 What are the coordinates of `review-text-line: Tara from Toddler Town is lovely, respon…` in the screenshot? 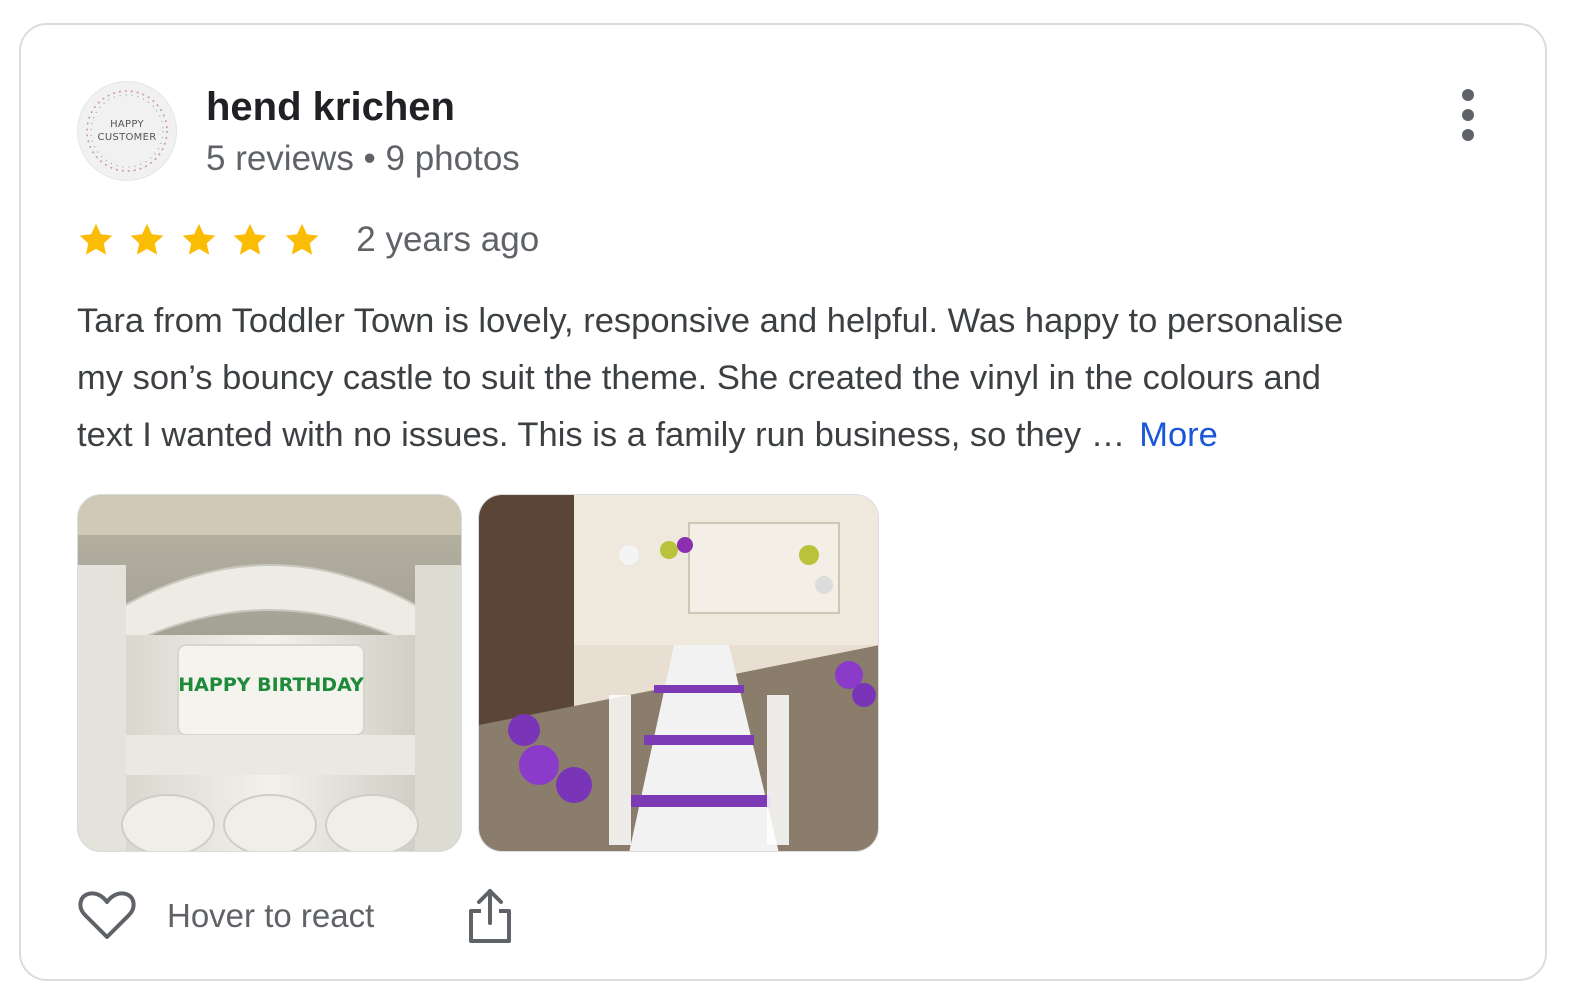 It's located at (710, 321).